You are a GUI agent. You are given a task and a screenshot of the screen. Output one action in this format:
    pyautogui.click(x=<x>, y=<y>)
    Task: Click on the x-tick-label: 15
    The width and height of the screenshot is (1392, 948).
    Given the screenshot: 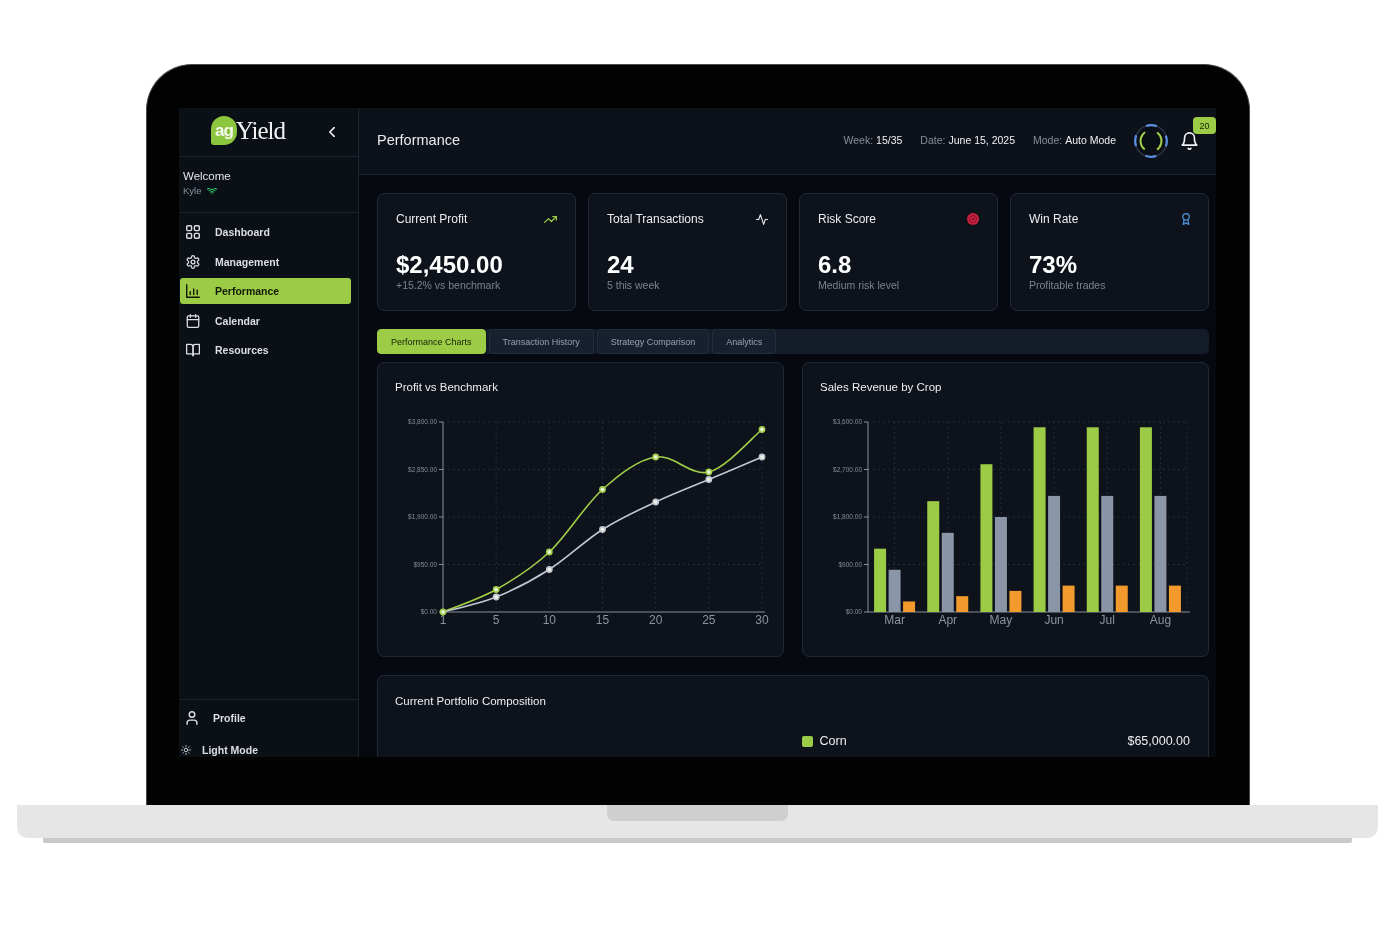 What is the action you would take?
    pyautogui.click(x=602, y=620)
    